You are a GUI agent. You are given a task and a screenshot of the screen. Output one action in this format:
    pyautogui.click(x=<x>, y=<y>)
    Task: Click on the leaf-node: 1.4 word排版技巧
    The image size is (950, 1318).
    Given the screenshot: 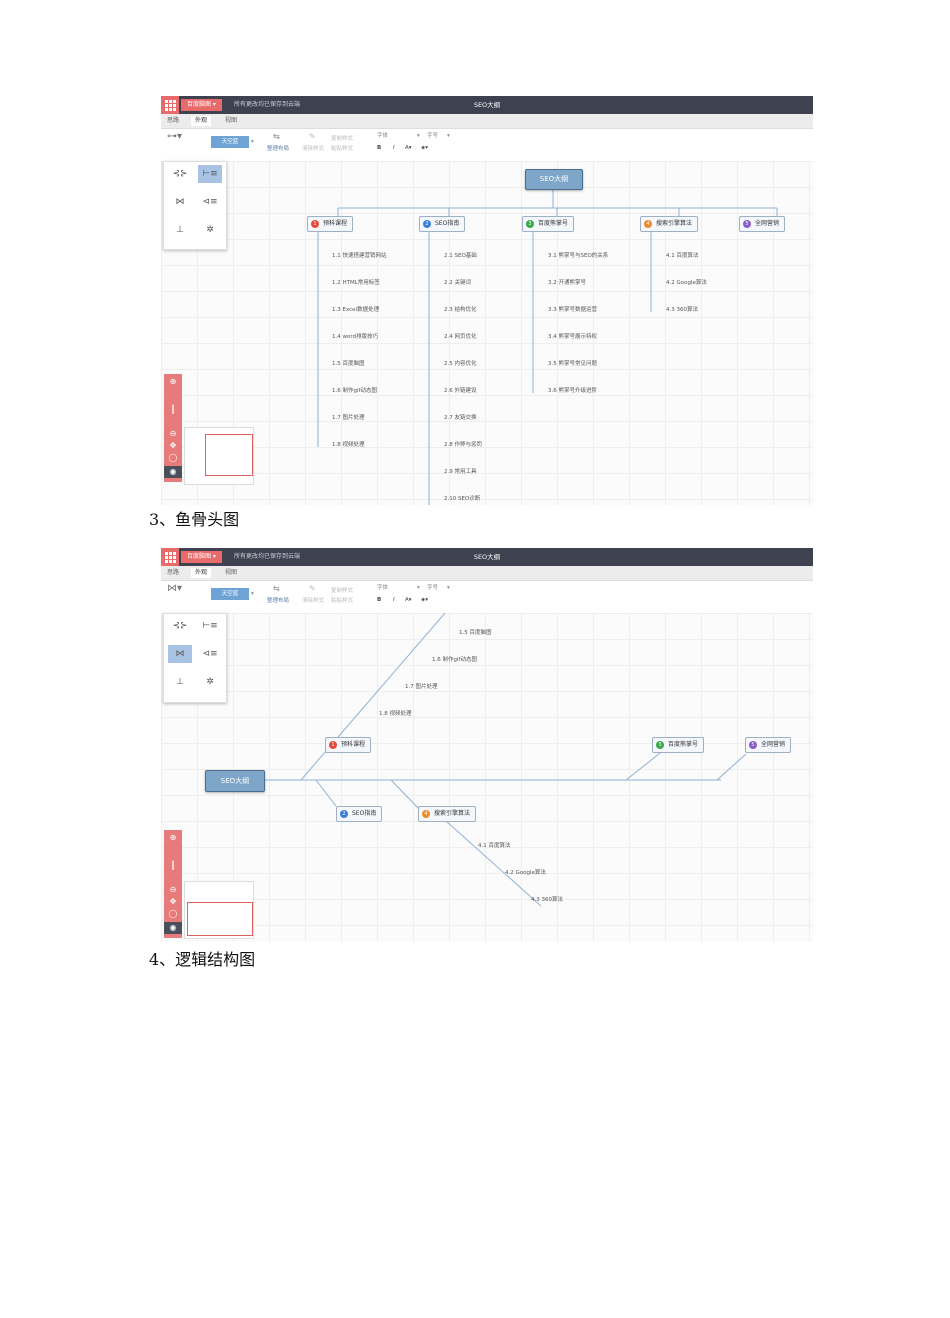 What is the action you would take?
    pyautogui.click(x=355, y=337)
    